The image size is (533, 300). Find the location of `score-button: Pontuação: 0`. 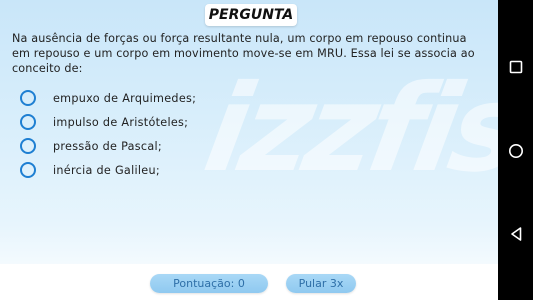

score-button: Pontuação: 0 is located at coordinates (209, 283).